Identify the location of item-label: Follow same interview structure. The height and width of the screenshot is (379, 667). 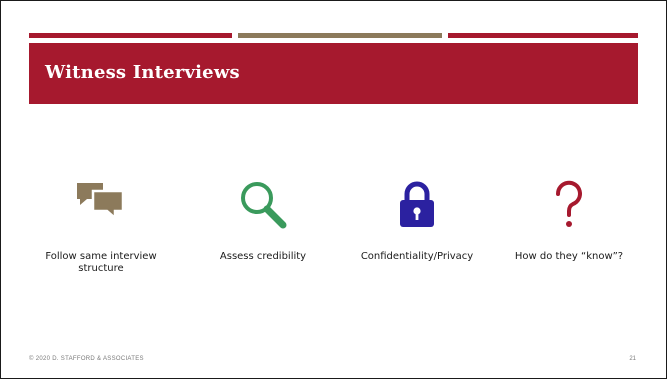
(101, 262).